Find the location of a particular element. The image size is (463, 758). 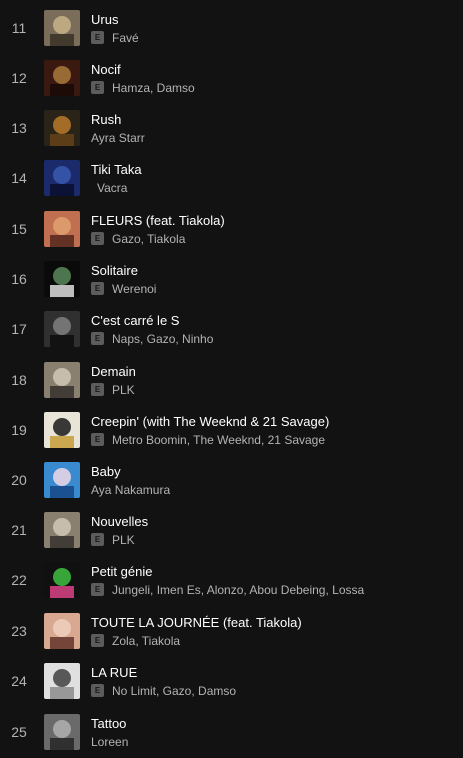

track-number: 18 is located at coordinates (19, 380).